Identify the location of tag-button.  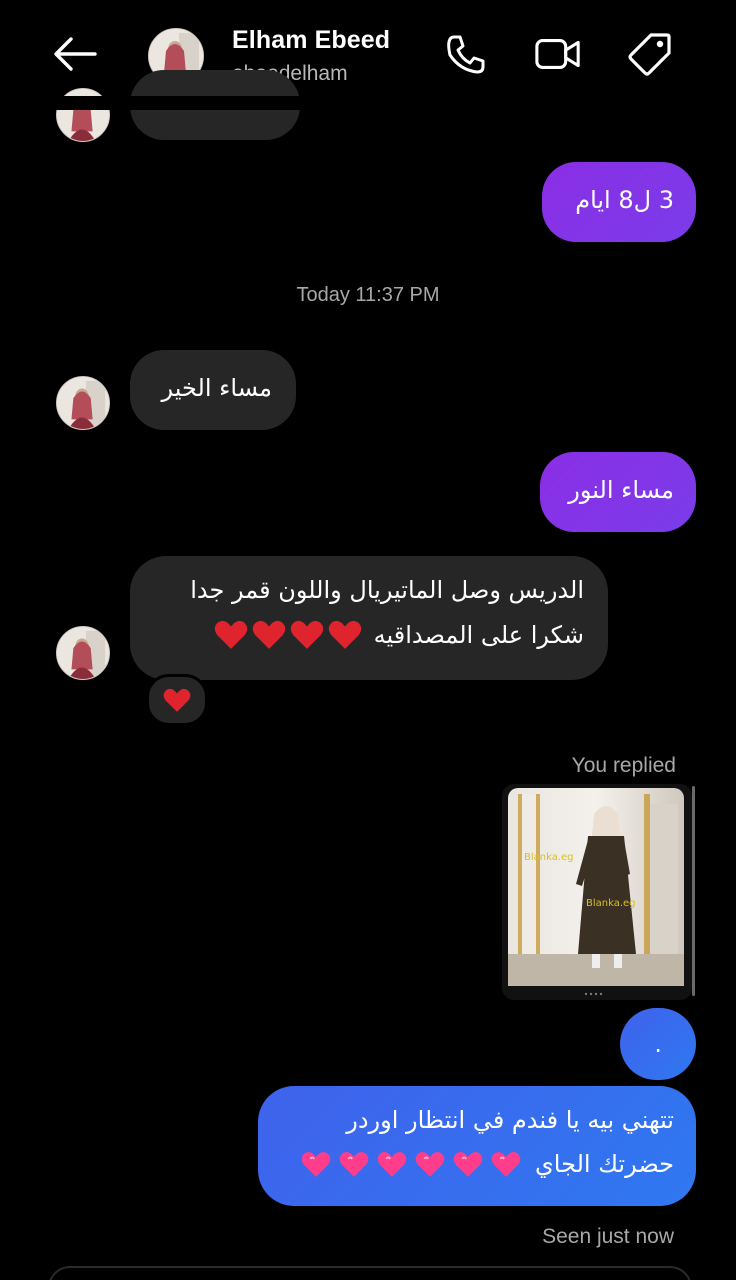
(650, 54).